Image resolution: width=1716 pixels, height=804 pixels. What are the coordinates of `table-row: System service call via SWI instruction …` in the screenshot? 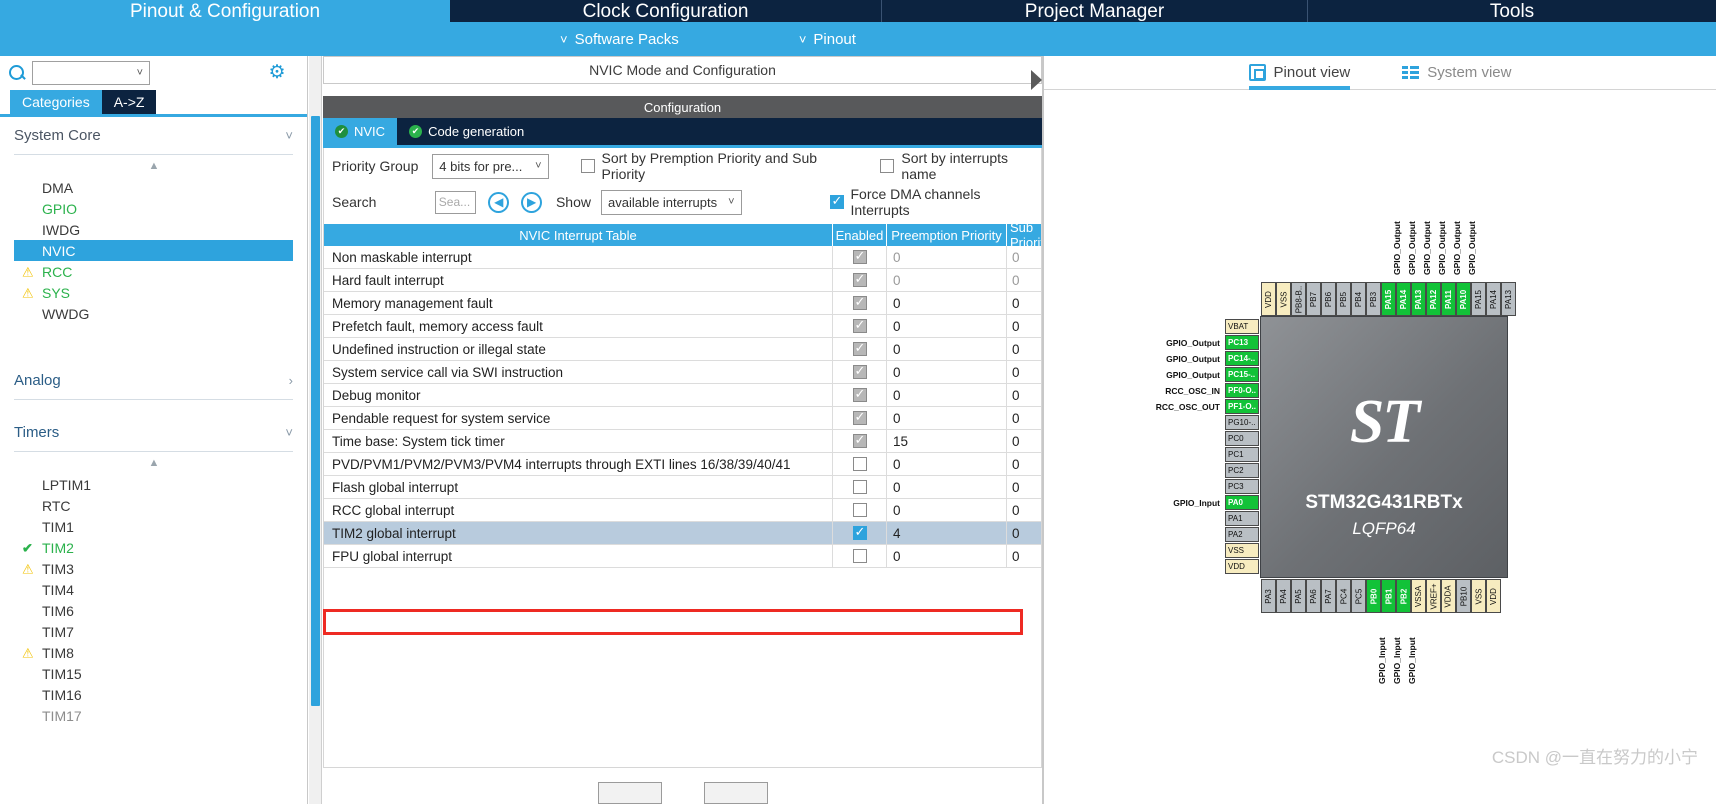 It's located at (682, 372).